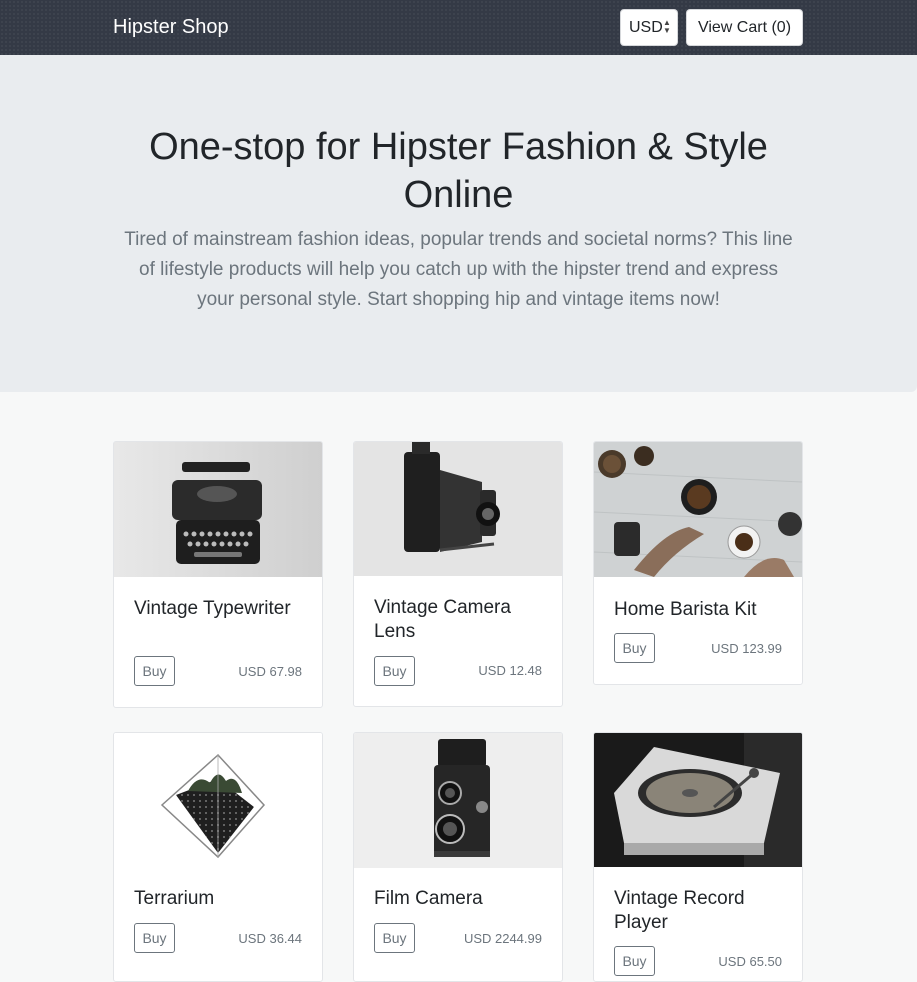 The height and width of the screenshot is (982, 917). I want to click on typewriter-image, so click(218, 509).